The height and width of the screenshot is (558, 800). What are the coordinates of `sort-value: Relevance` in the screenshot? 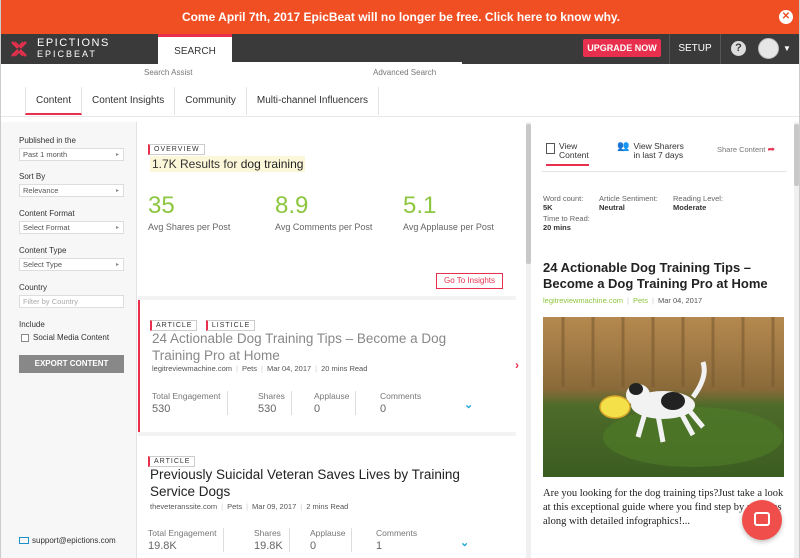 It's located at (41, 190).